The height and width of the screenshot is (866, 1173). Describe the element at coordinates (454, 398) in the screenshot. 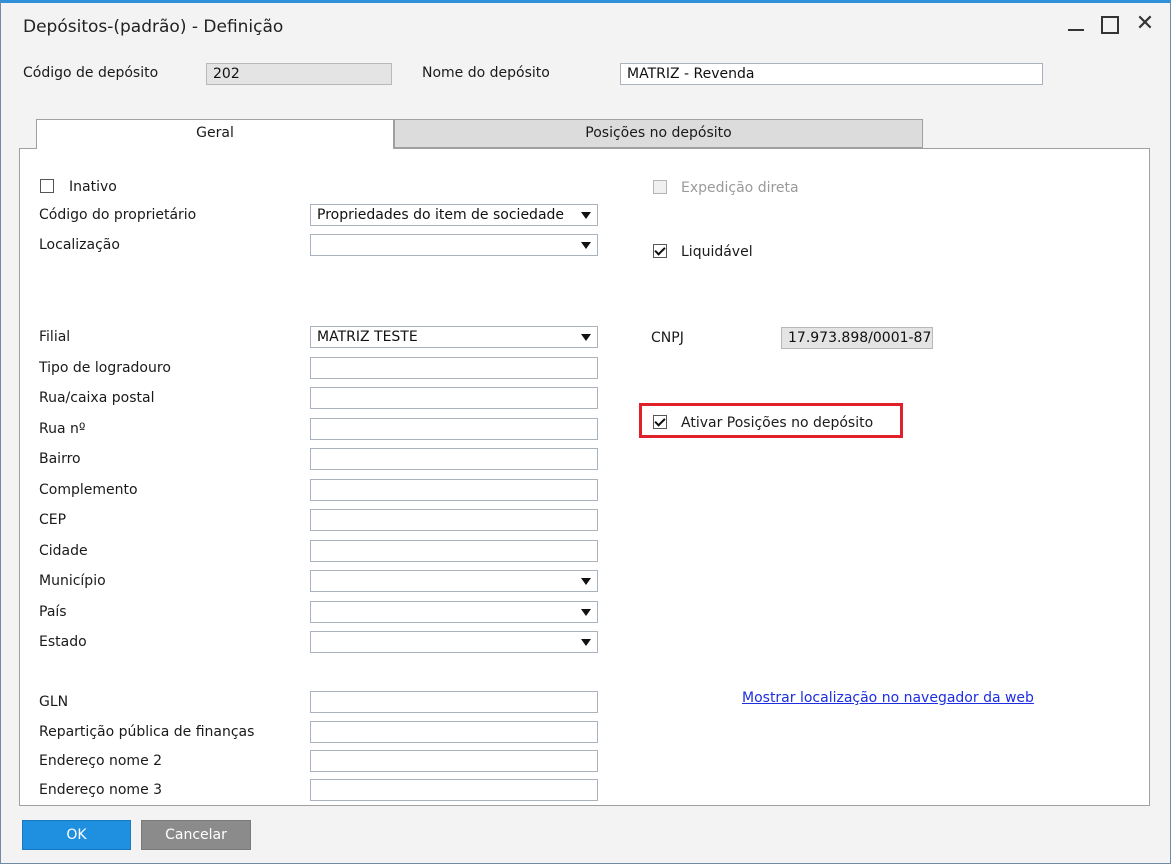

I see `street-field` at that location.